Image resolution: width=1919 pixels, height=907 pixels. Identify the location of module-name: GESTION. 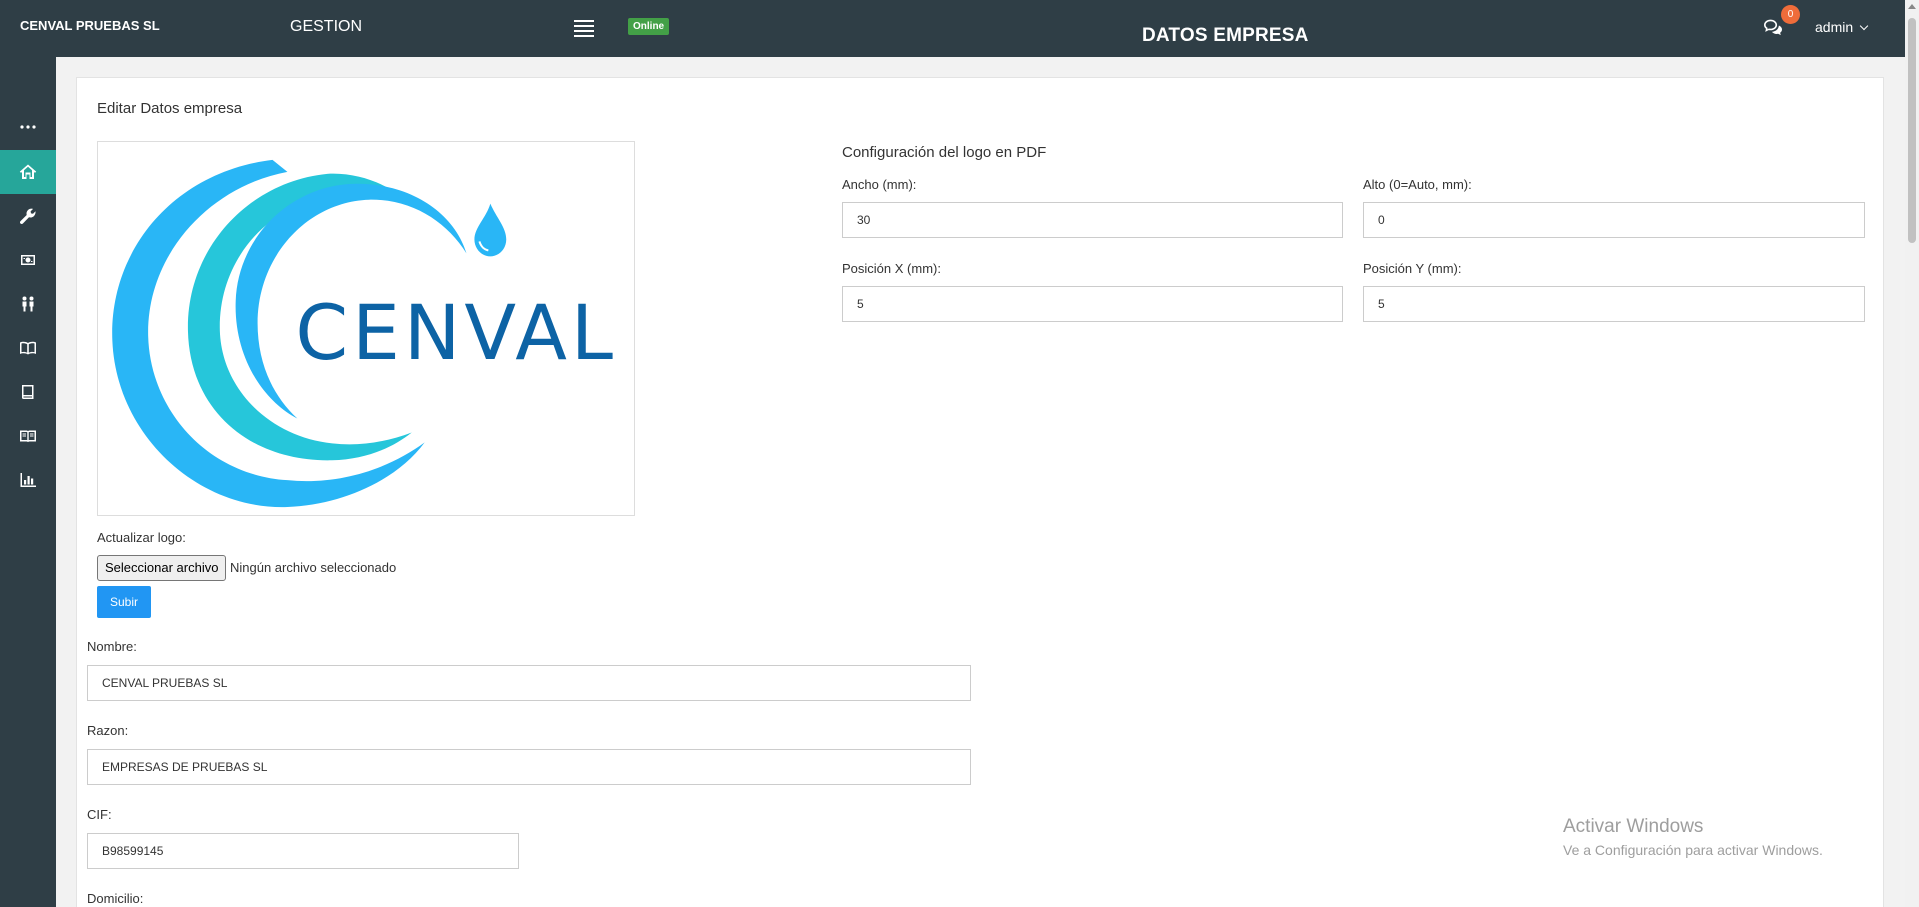
(326, 27).